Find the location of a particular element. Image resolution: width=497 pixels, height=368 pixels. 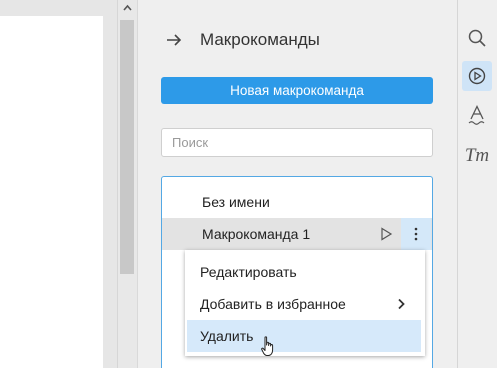

text-style-icon is located at coordinates (476, 115).